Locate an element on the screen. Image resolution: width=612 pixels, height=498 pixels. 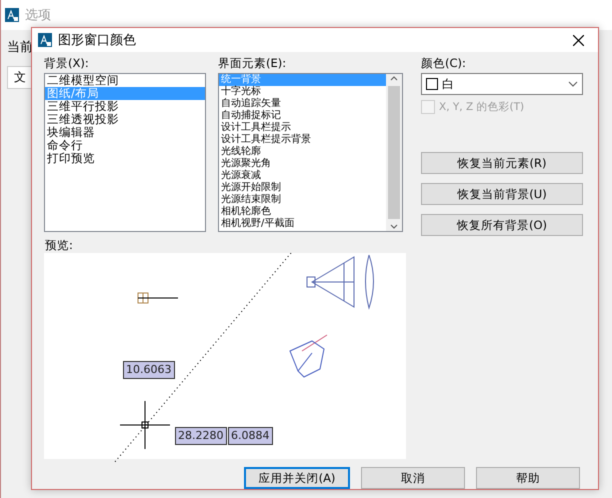
list-item: 三维平行投影 is located at coordinates (125, 106).